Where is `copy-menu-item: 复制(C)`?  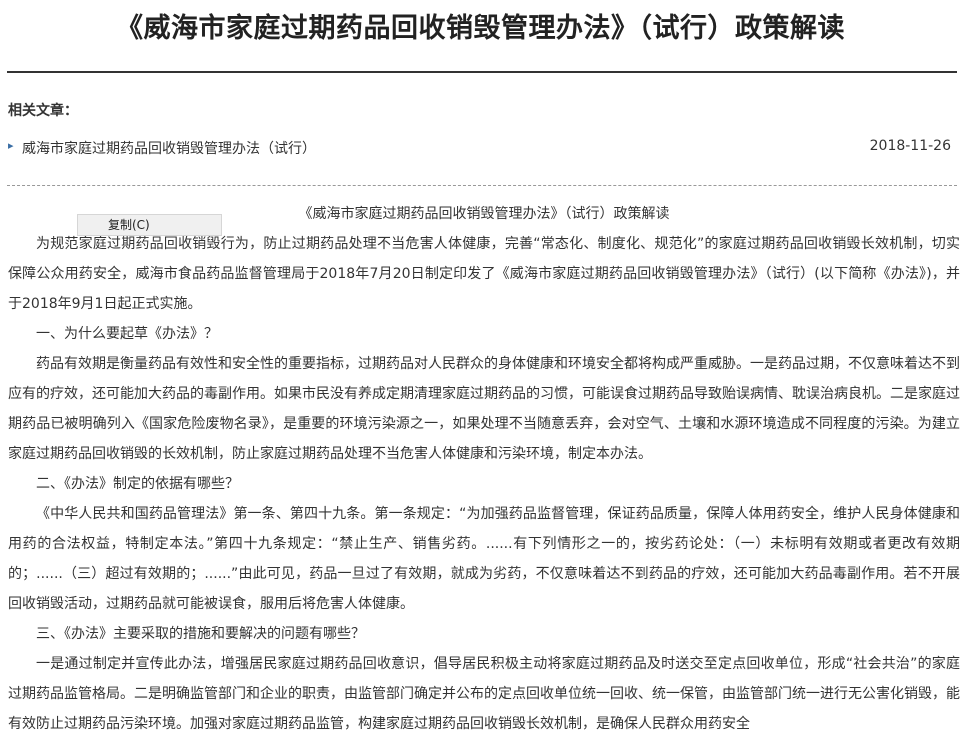
copy-menu-item: 复制(C) is located at coordinates (149, 225).